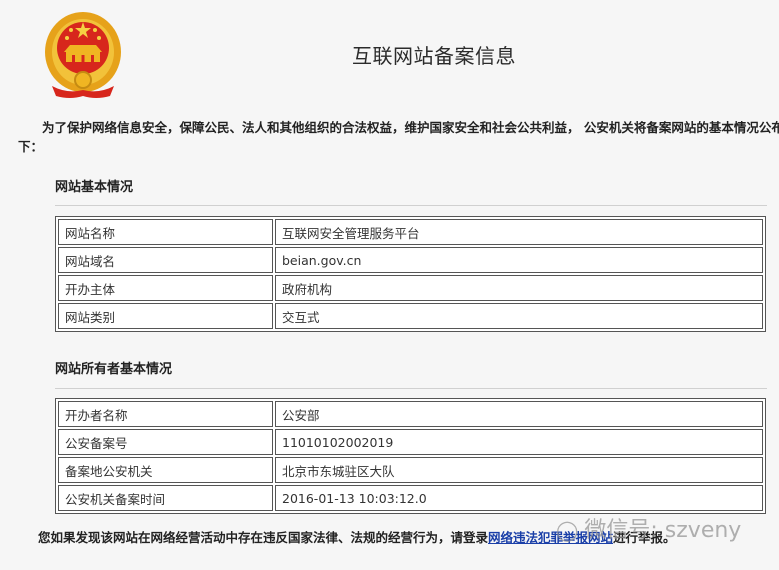  What do you see at coordinates (519, 442) in the screenshot?
I see `record-number-value: 11010102002019` at bounding box center [519, 442].